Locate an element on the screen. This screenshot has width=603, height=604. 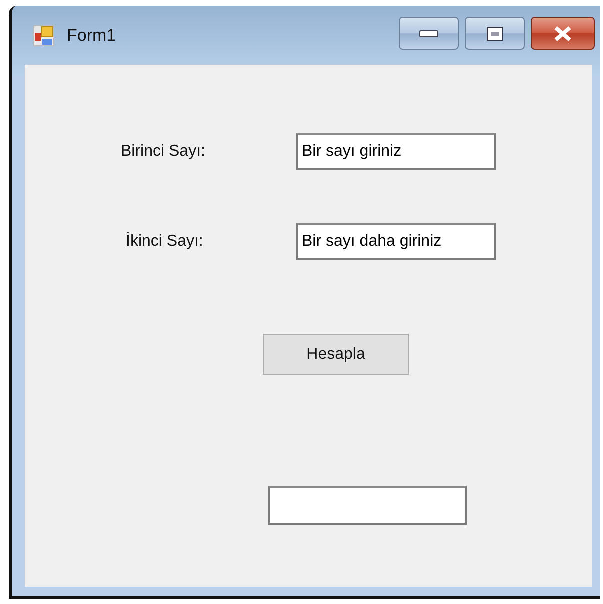
minimize-button is located at coordinates (429, 33).